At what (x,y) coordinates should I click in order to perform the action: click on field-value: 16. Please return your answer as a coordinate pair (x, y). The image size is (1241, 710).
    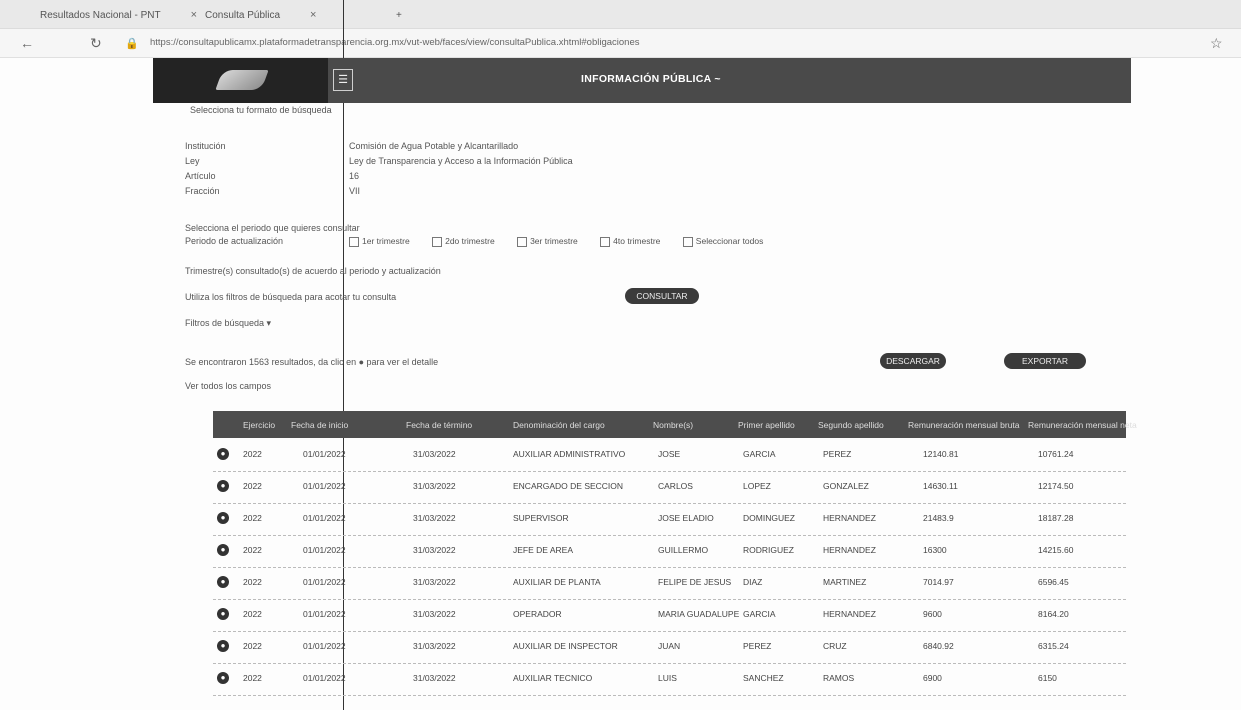
    Looking at the image, I should click on (354, 176).